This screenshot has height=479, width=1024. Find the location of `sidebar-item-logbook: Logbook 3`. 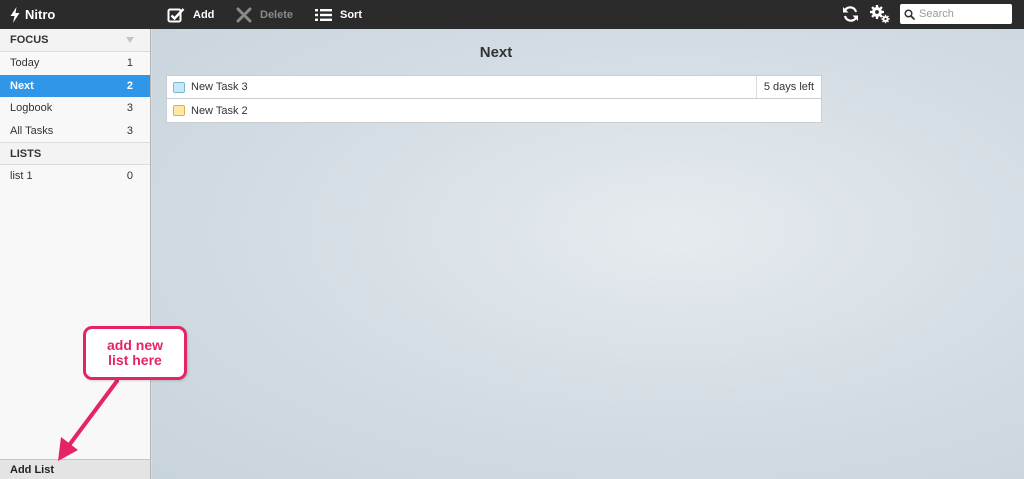

sidebar-item-logbook: Logbook 3 is located at coordinates (75, 108).